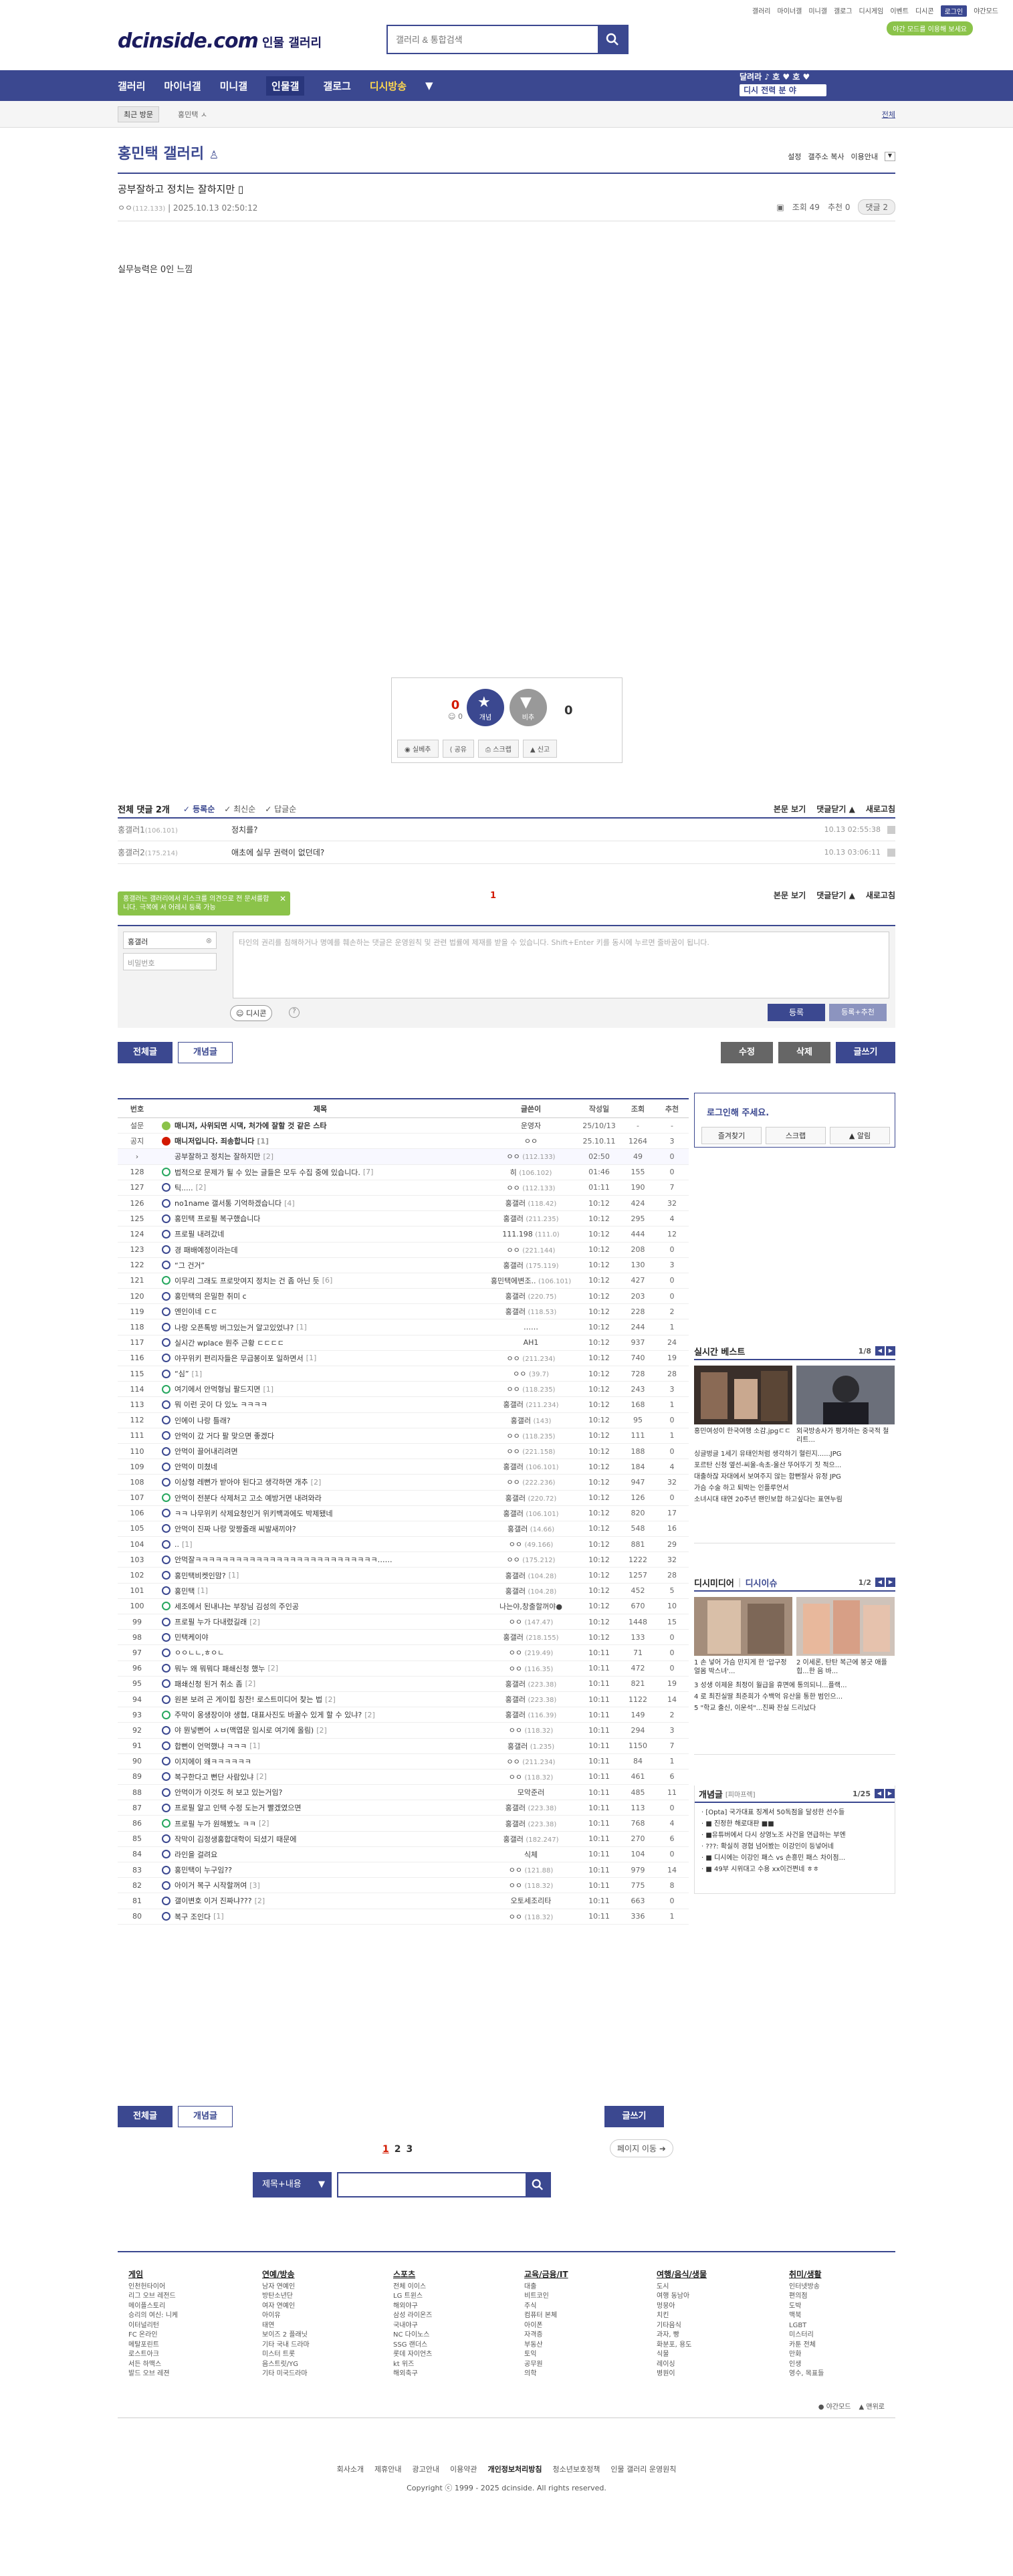  What do you see at coordinates (806, 2336) in the screenshot?
I see `footer-item: 미스터리` at bounding box center [806, 2336].